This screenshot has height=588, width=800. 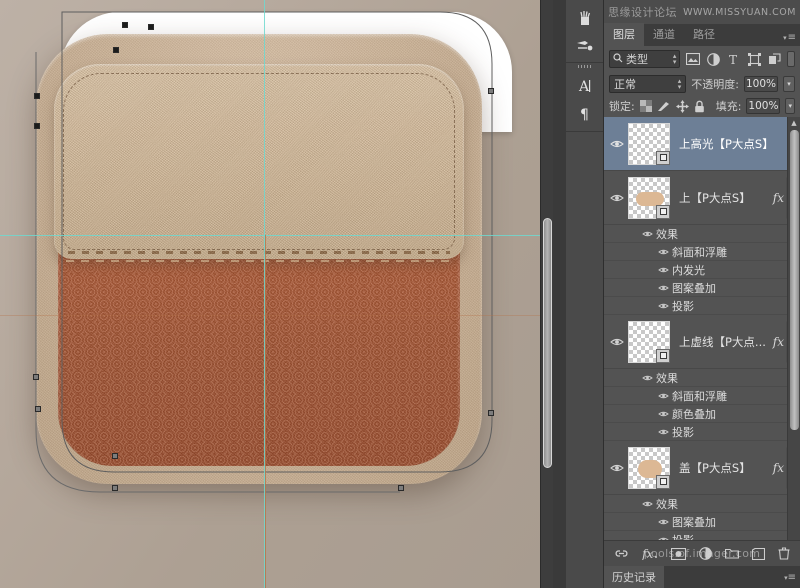 I want to click on layer-row: 上高光【P大点S】, so click(x=702, y=144).